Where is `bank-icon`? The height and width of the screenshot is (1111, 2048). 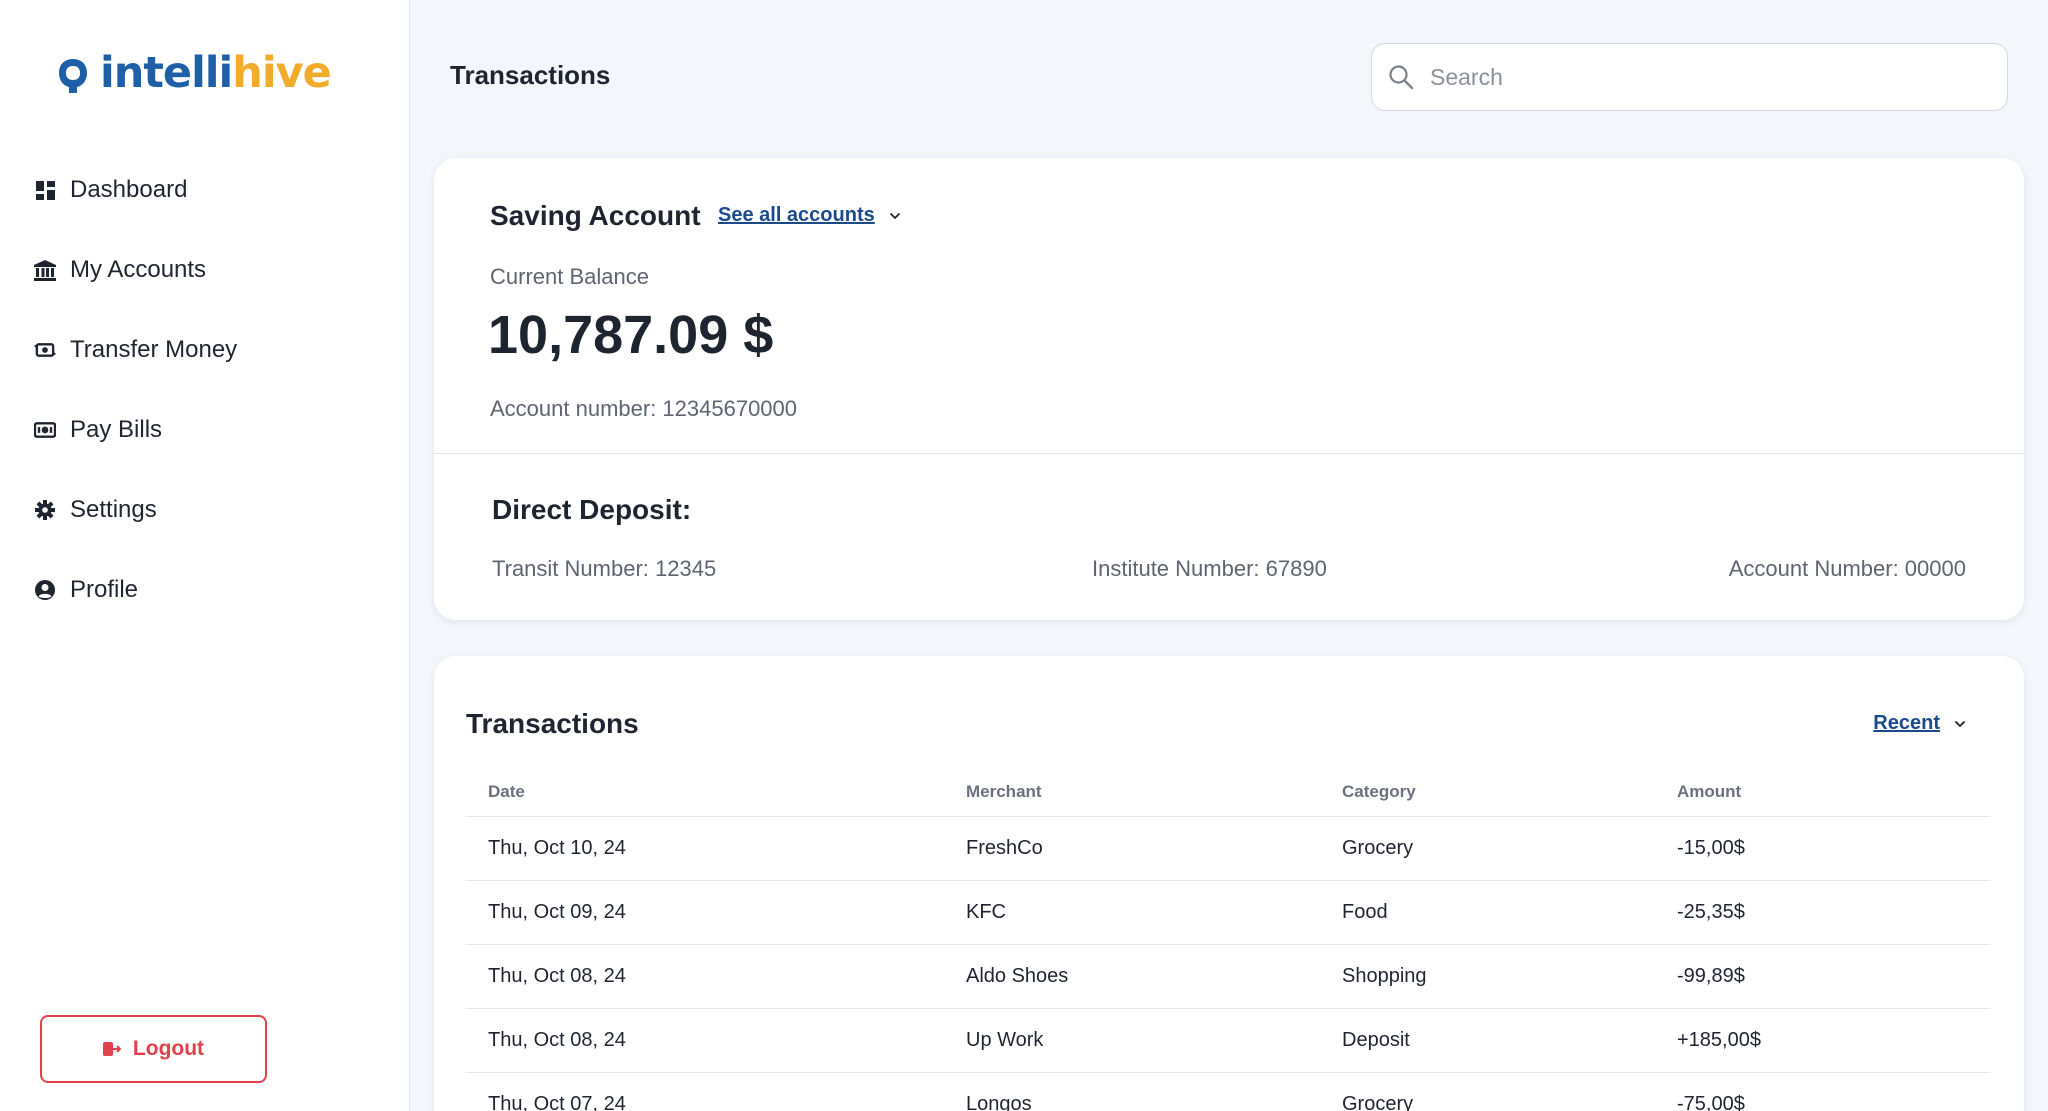 bank-icon is located at coordinates (45, 270).